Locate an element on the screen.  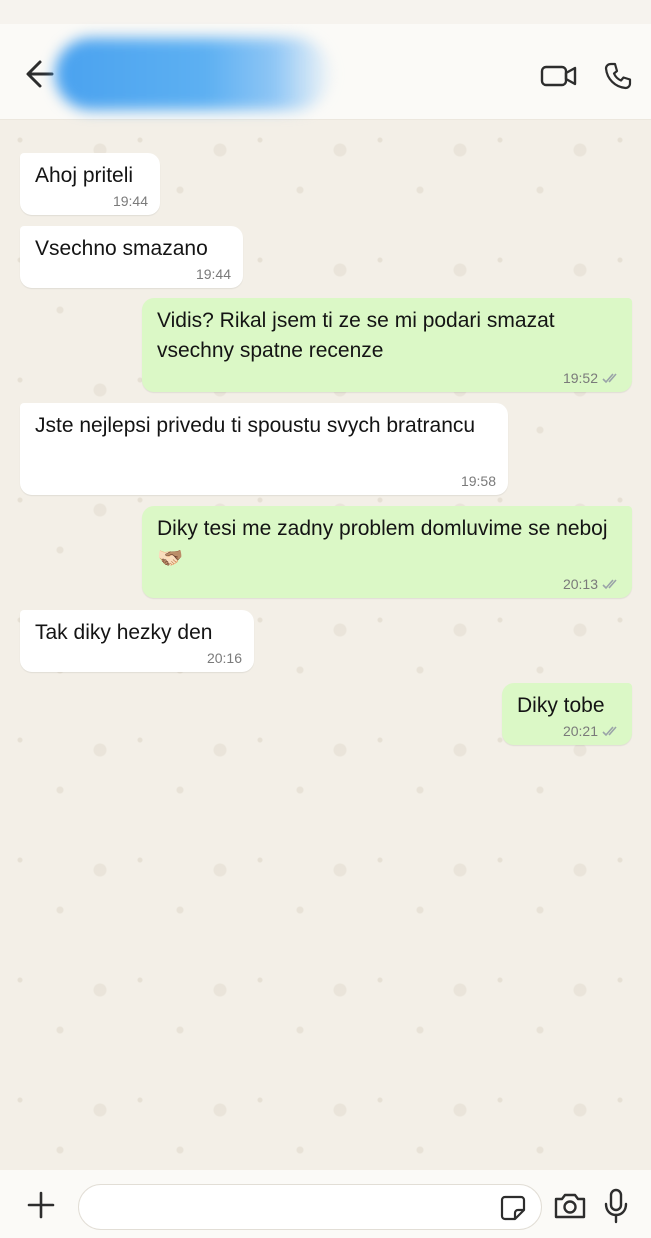
message-outgoing: Diky tobe 20:21 is located at coordinates (567, 714).